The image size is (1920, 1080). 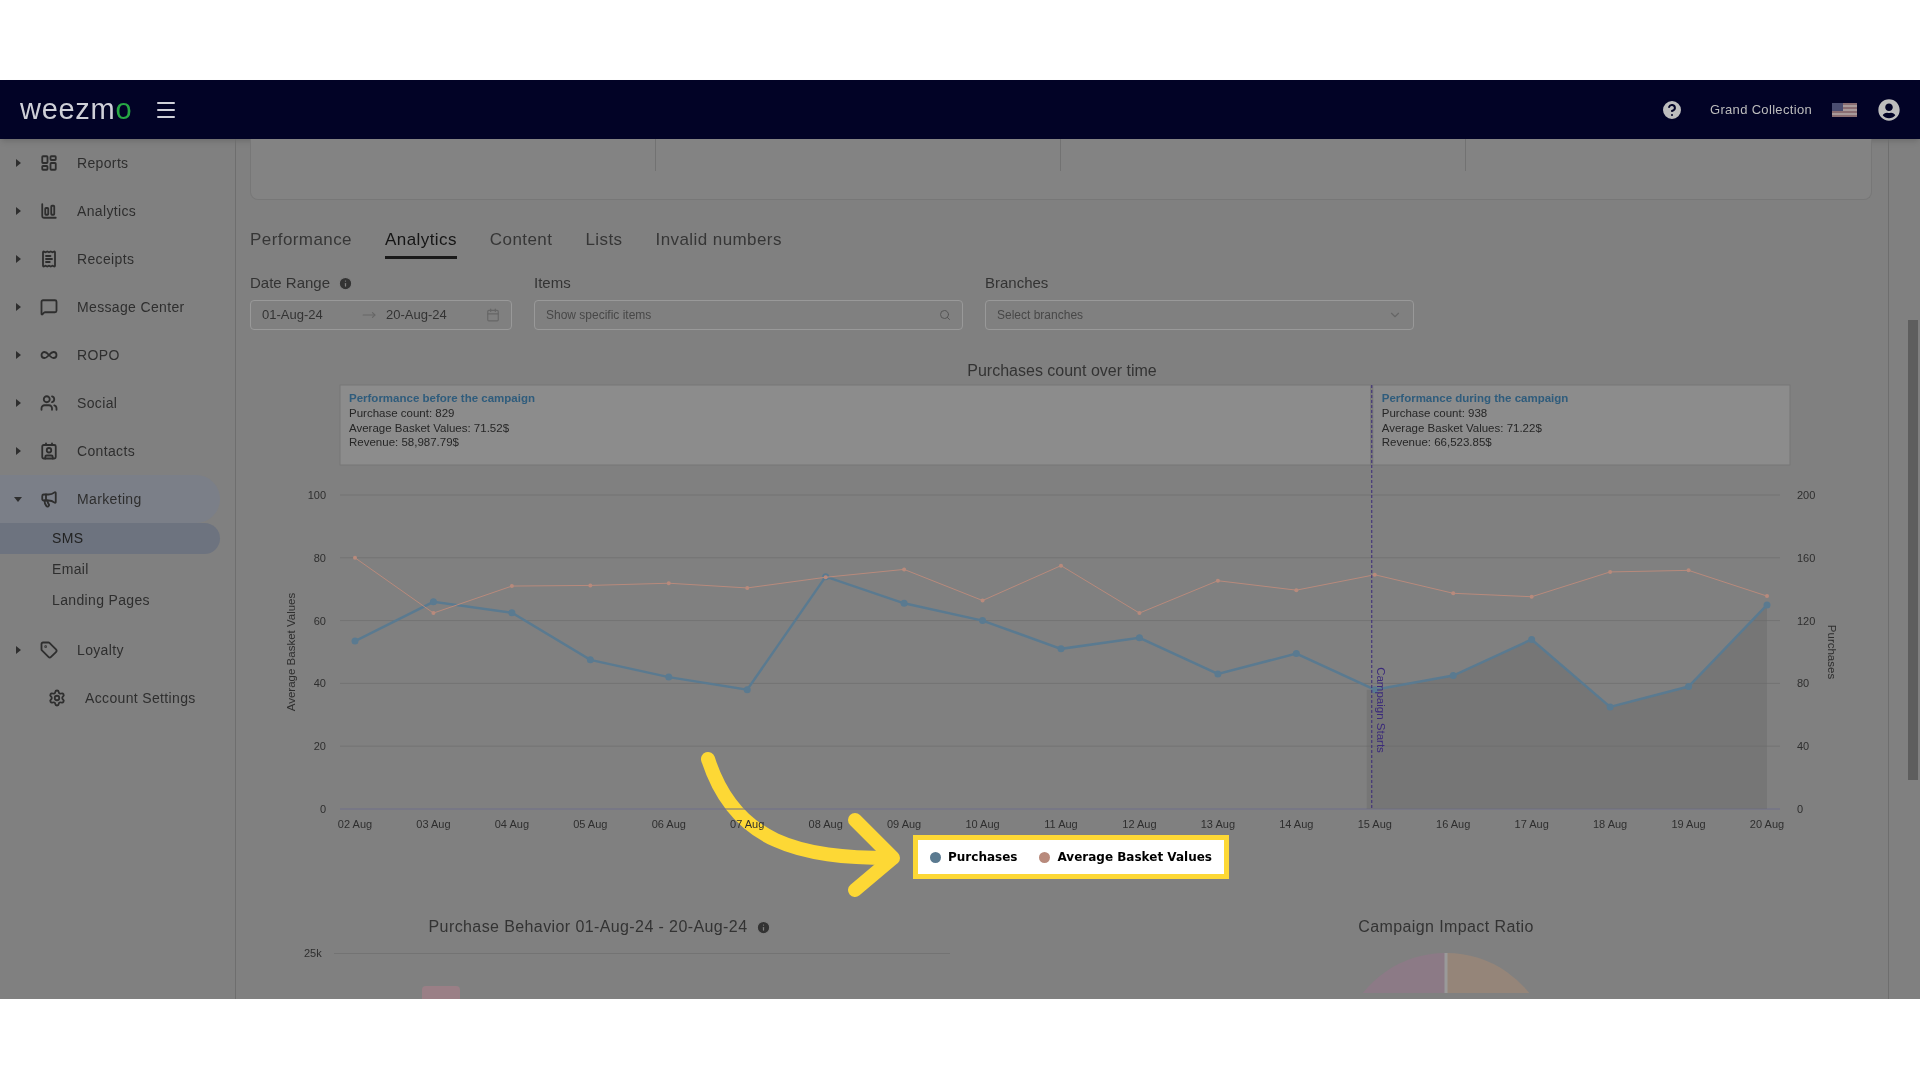 What do you see at coordinates (49, 499) in the screenshot?
I see `megaphone-icon` at bounding box center [49, 499].